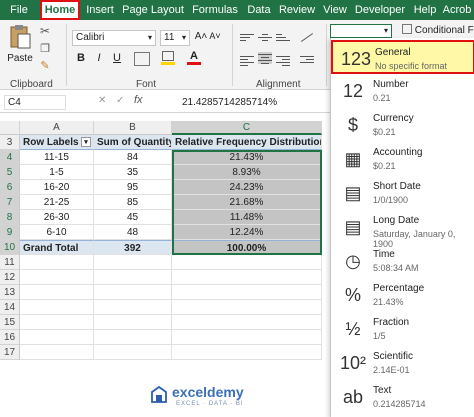 Image resolution: width=474 pixels, height=417 pixels. I want to click on table-cell: 11-15, so click(57, 157).